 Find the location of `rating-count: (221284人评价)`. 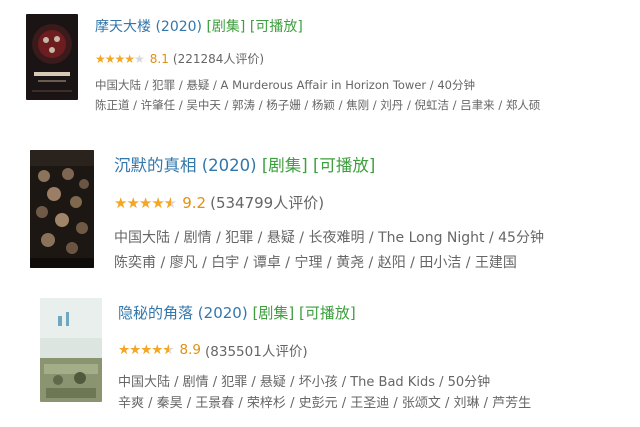

rating-count: (221284人评价) is located at coordinates (218, 59).